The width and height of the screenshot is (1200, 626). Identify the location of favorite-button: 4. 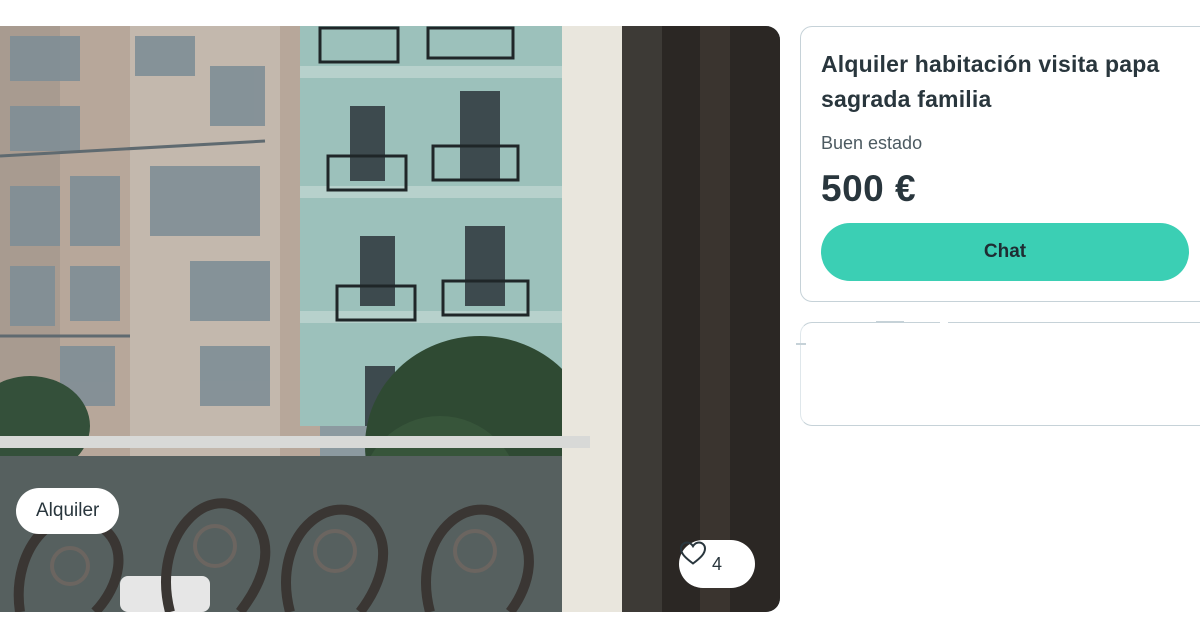
(717, 564).